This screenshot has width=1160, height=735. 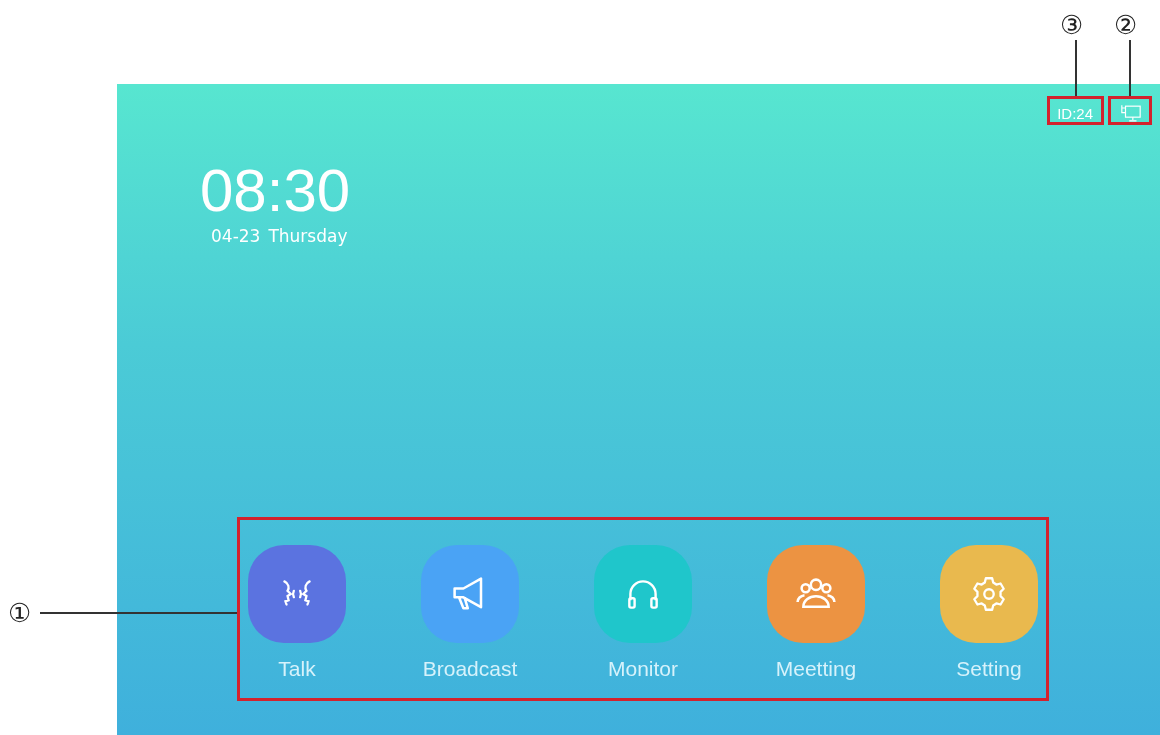 What do you see at coordinates (308, 236) in the screenshot?
I see `weekday-text: Thursday` at bounding box center [308, 236].